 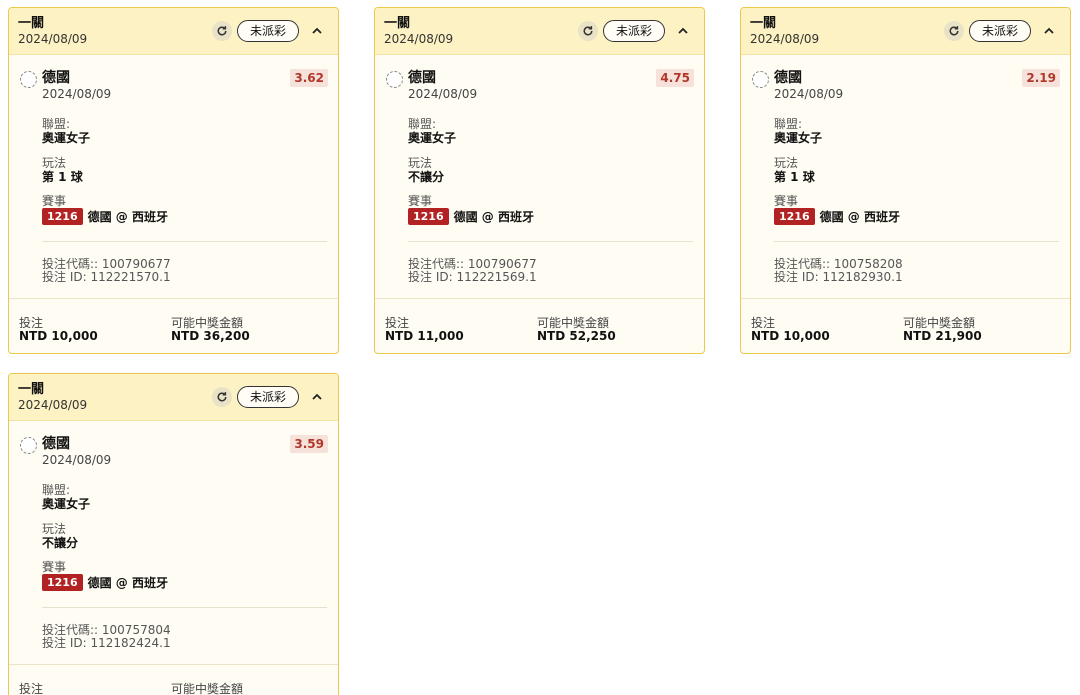 What do you see at coordinates (794, 177) in the screenshot?
I see `play-value: 第 1 球` at bounding box center [794, 177].